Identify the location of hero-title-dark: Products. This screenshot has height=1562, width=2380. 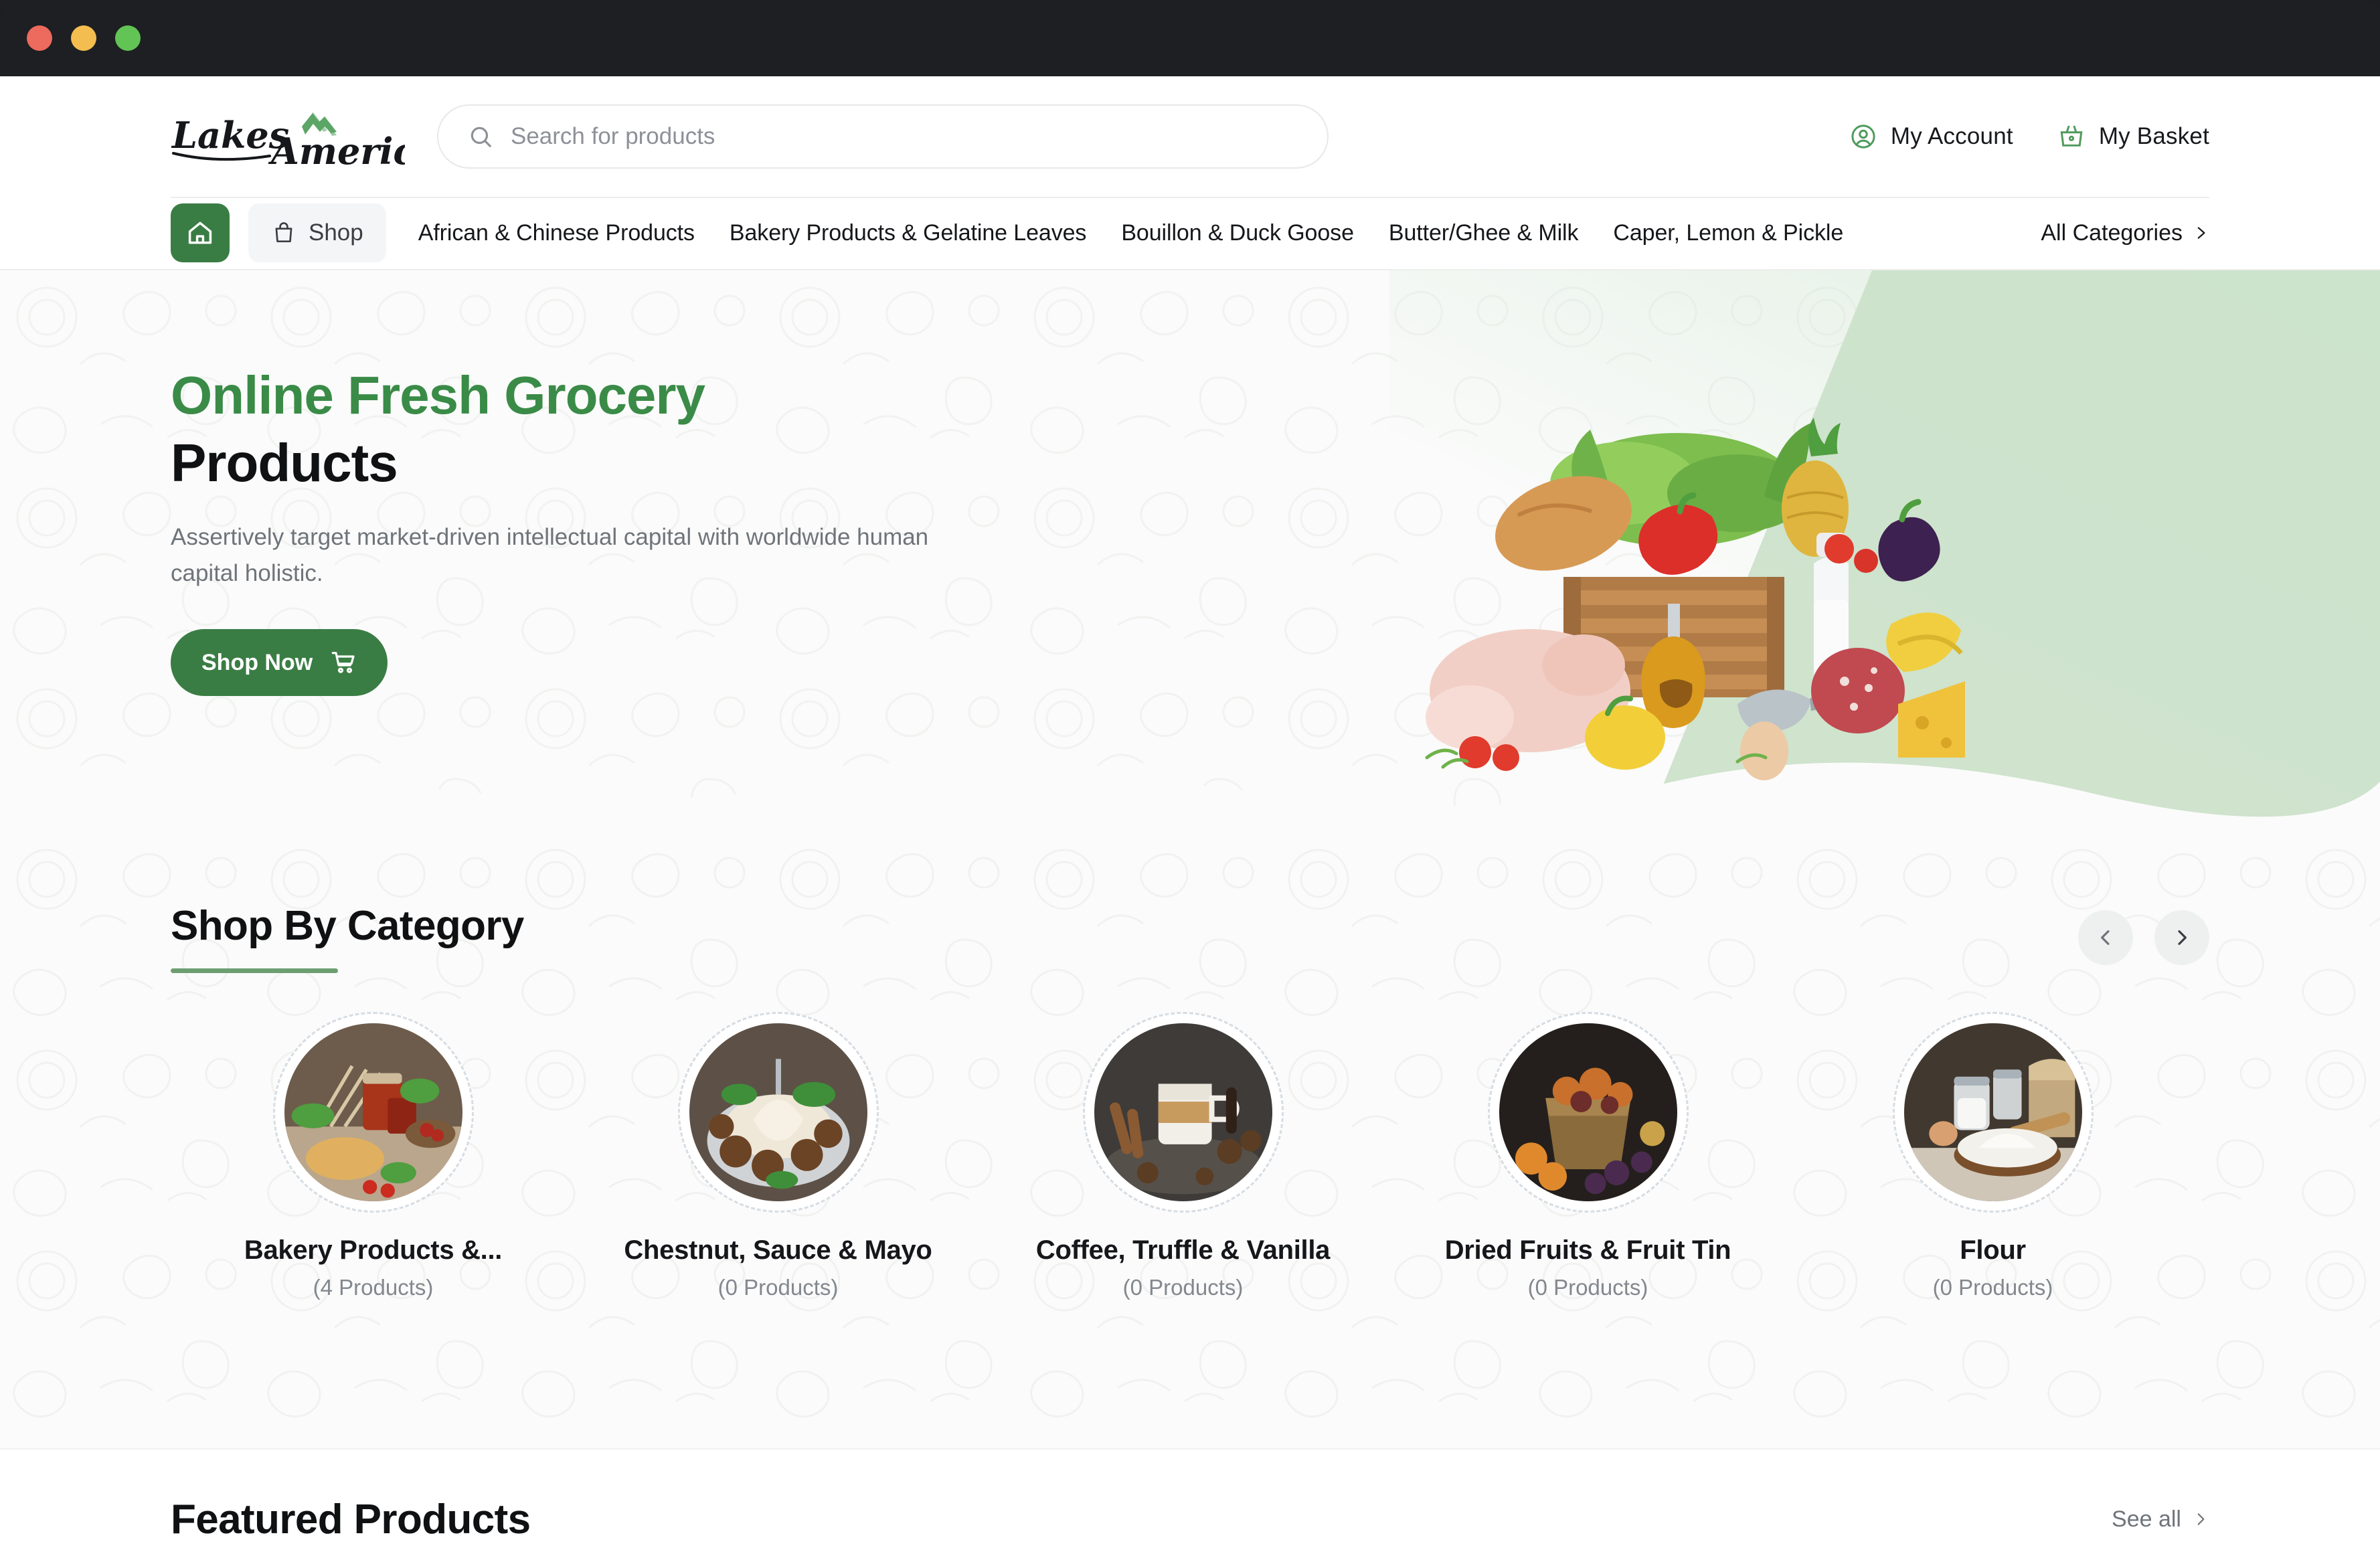
(284, 462).